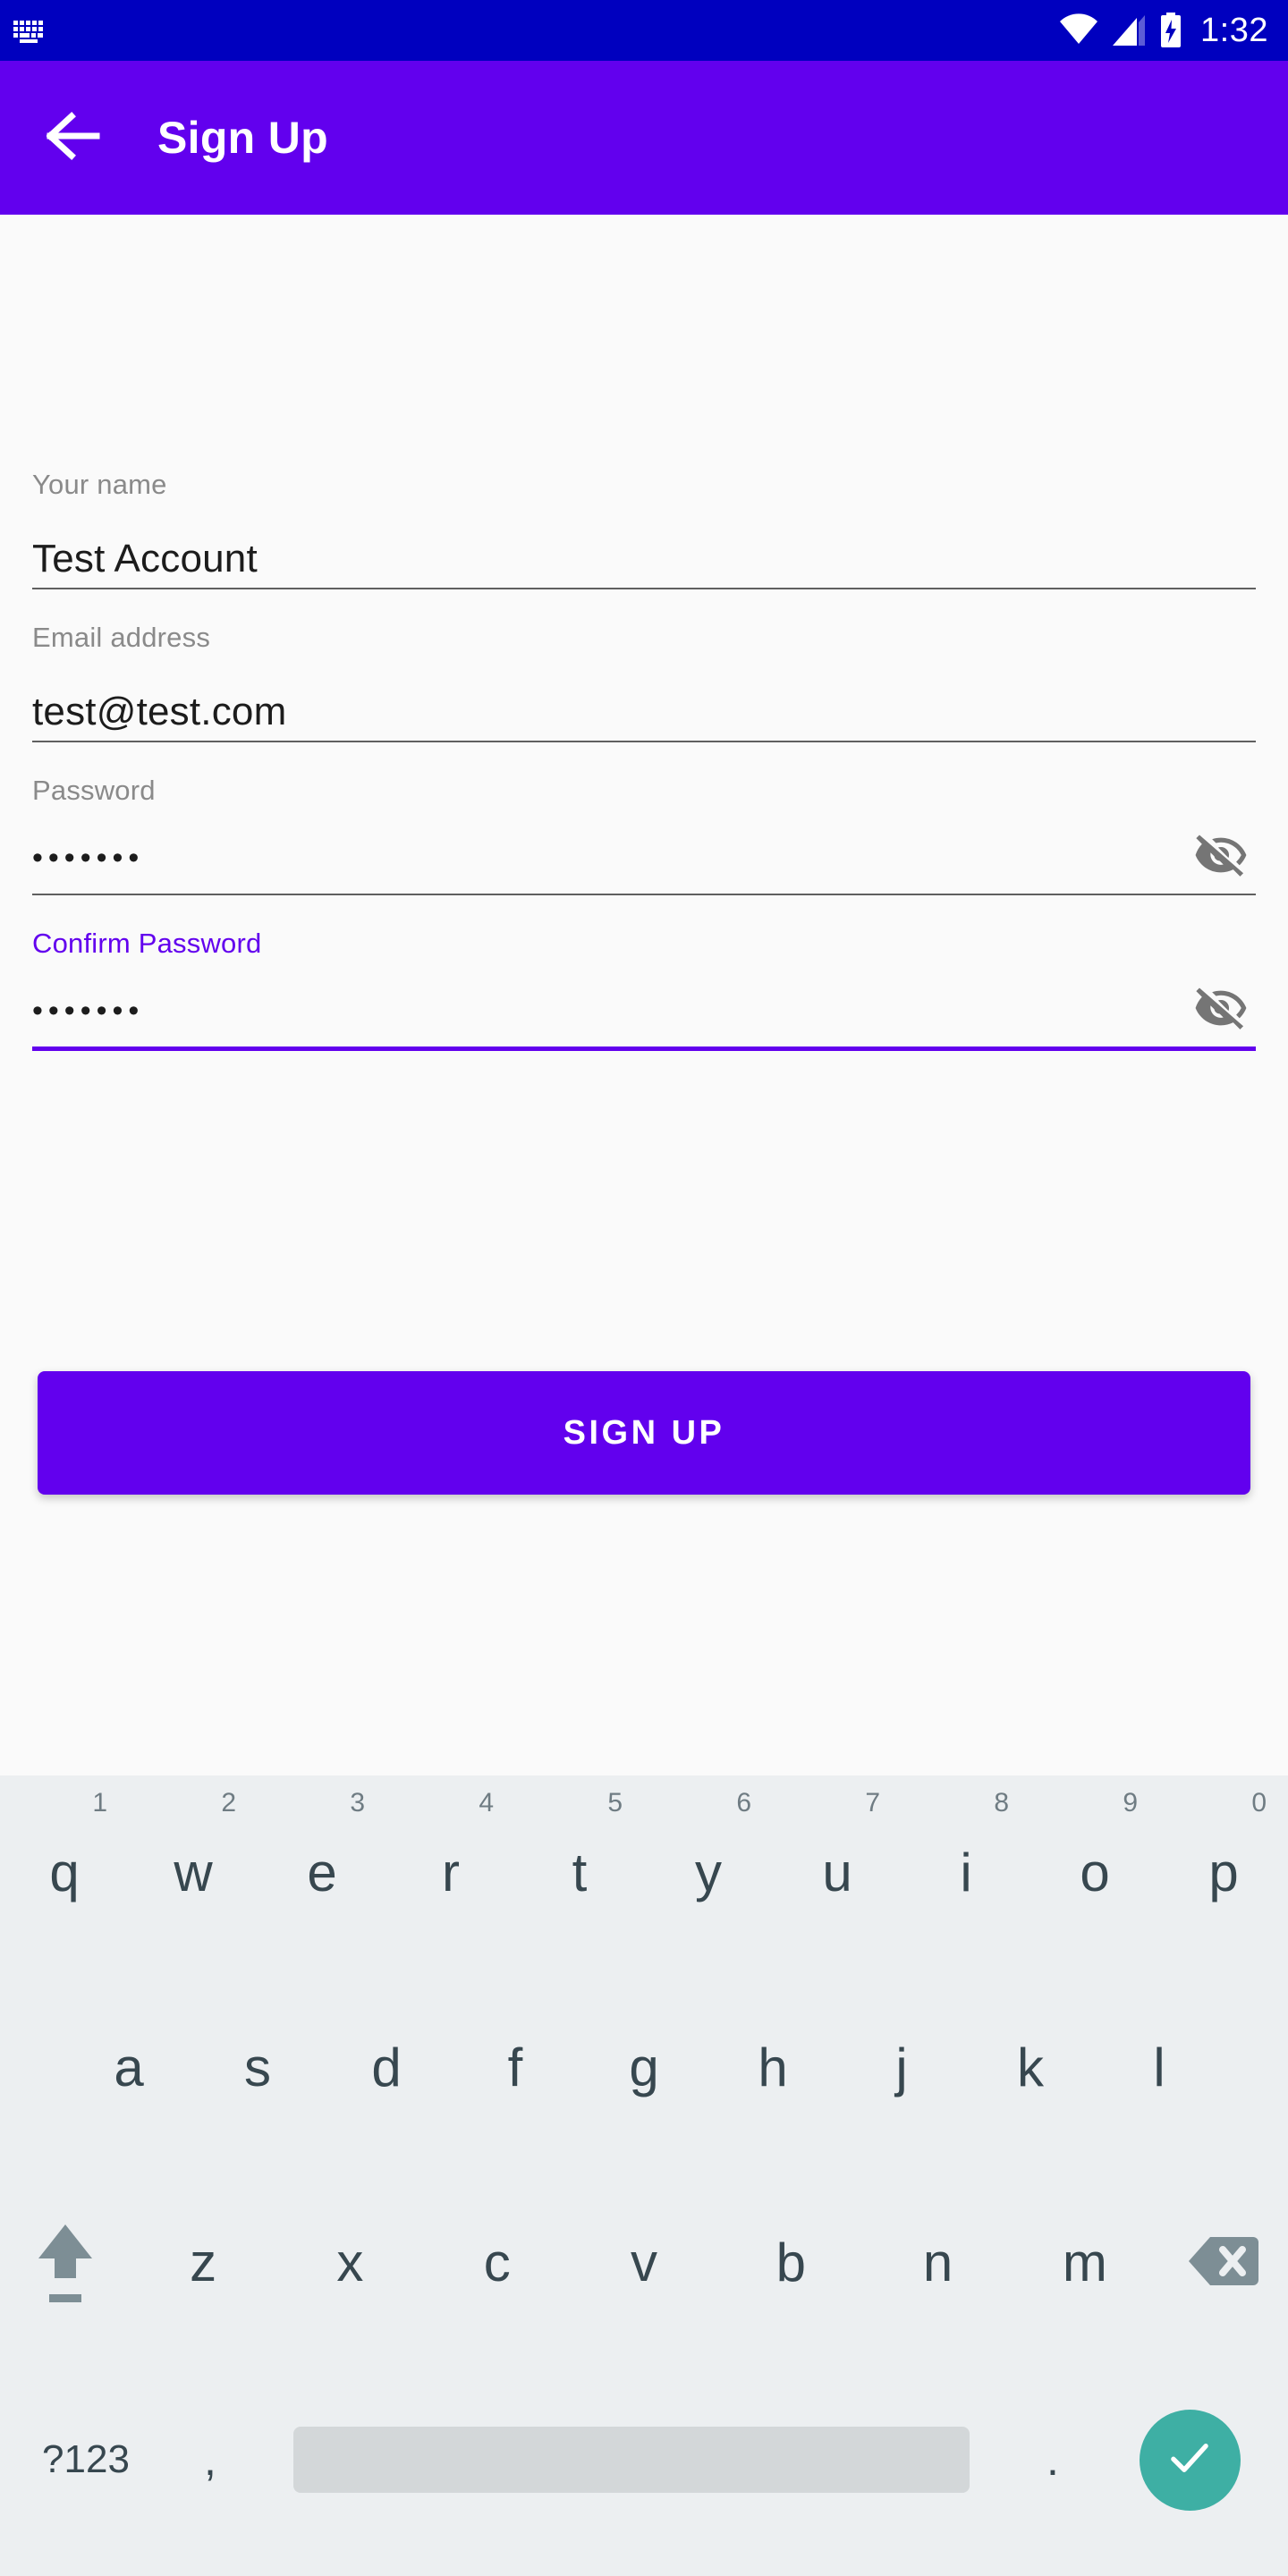 The image size is (1288, 2576). What do you see at coordinates (497, 2262) in the screenshot?
I see `key-c: c` at bounding box center [497, 2262].